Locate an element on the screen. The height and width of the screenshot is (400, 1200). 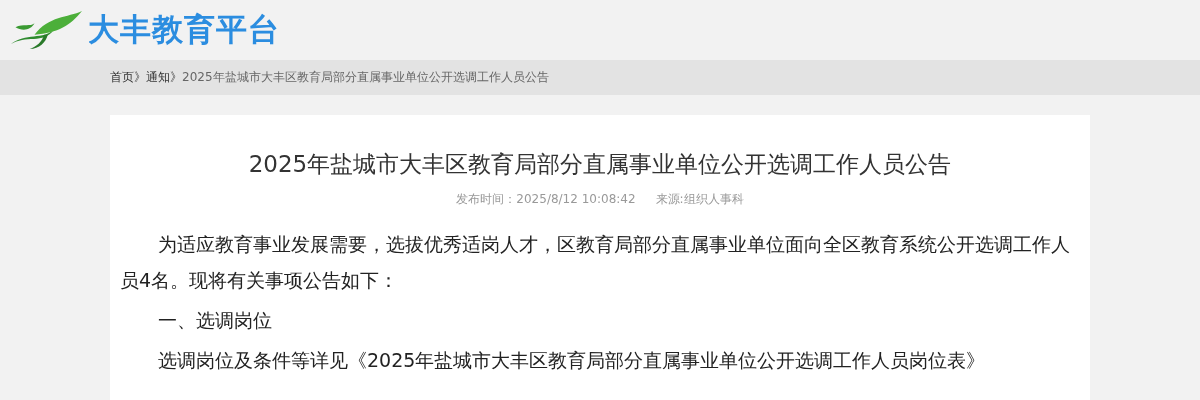
publish-time: 发布时间：2025/8/12 10:08:42 is located at coordinates (546, 199).